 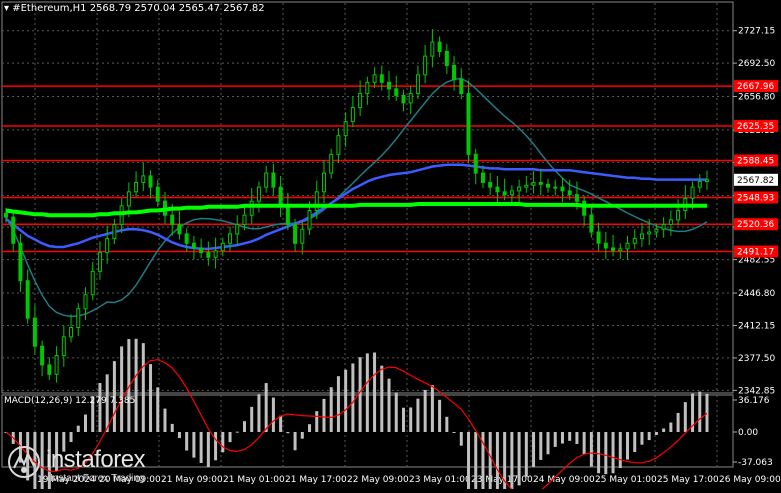 What do you see at coordinates (755, 181) in the screenshot?
I see `current-price-label: 2567.82` at bounding box center [755, 181].